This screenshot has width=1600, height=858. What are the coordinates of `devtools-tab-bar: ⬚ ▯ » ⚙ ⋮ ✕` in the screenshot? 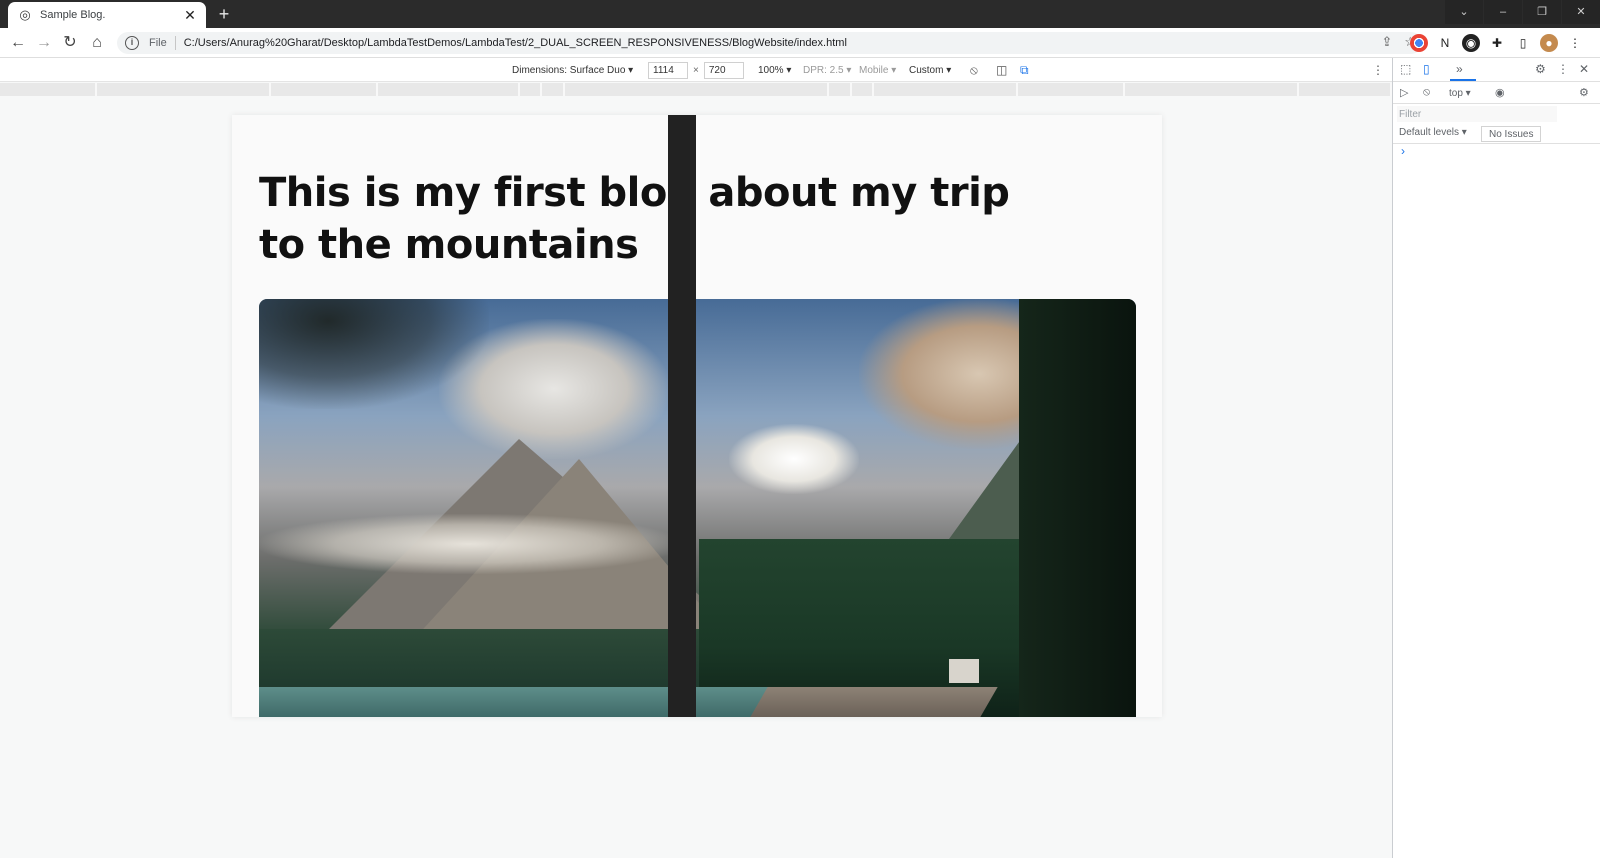 It's located at (1496, 70).